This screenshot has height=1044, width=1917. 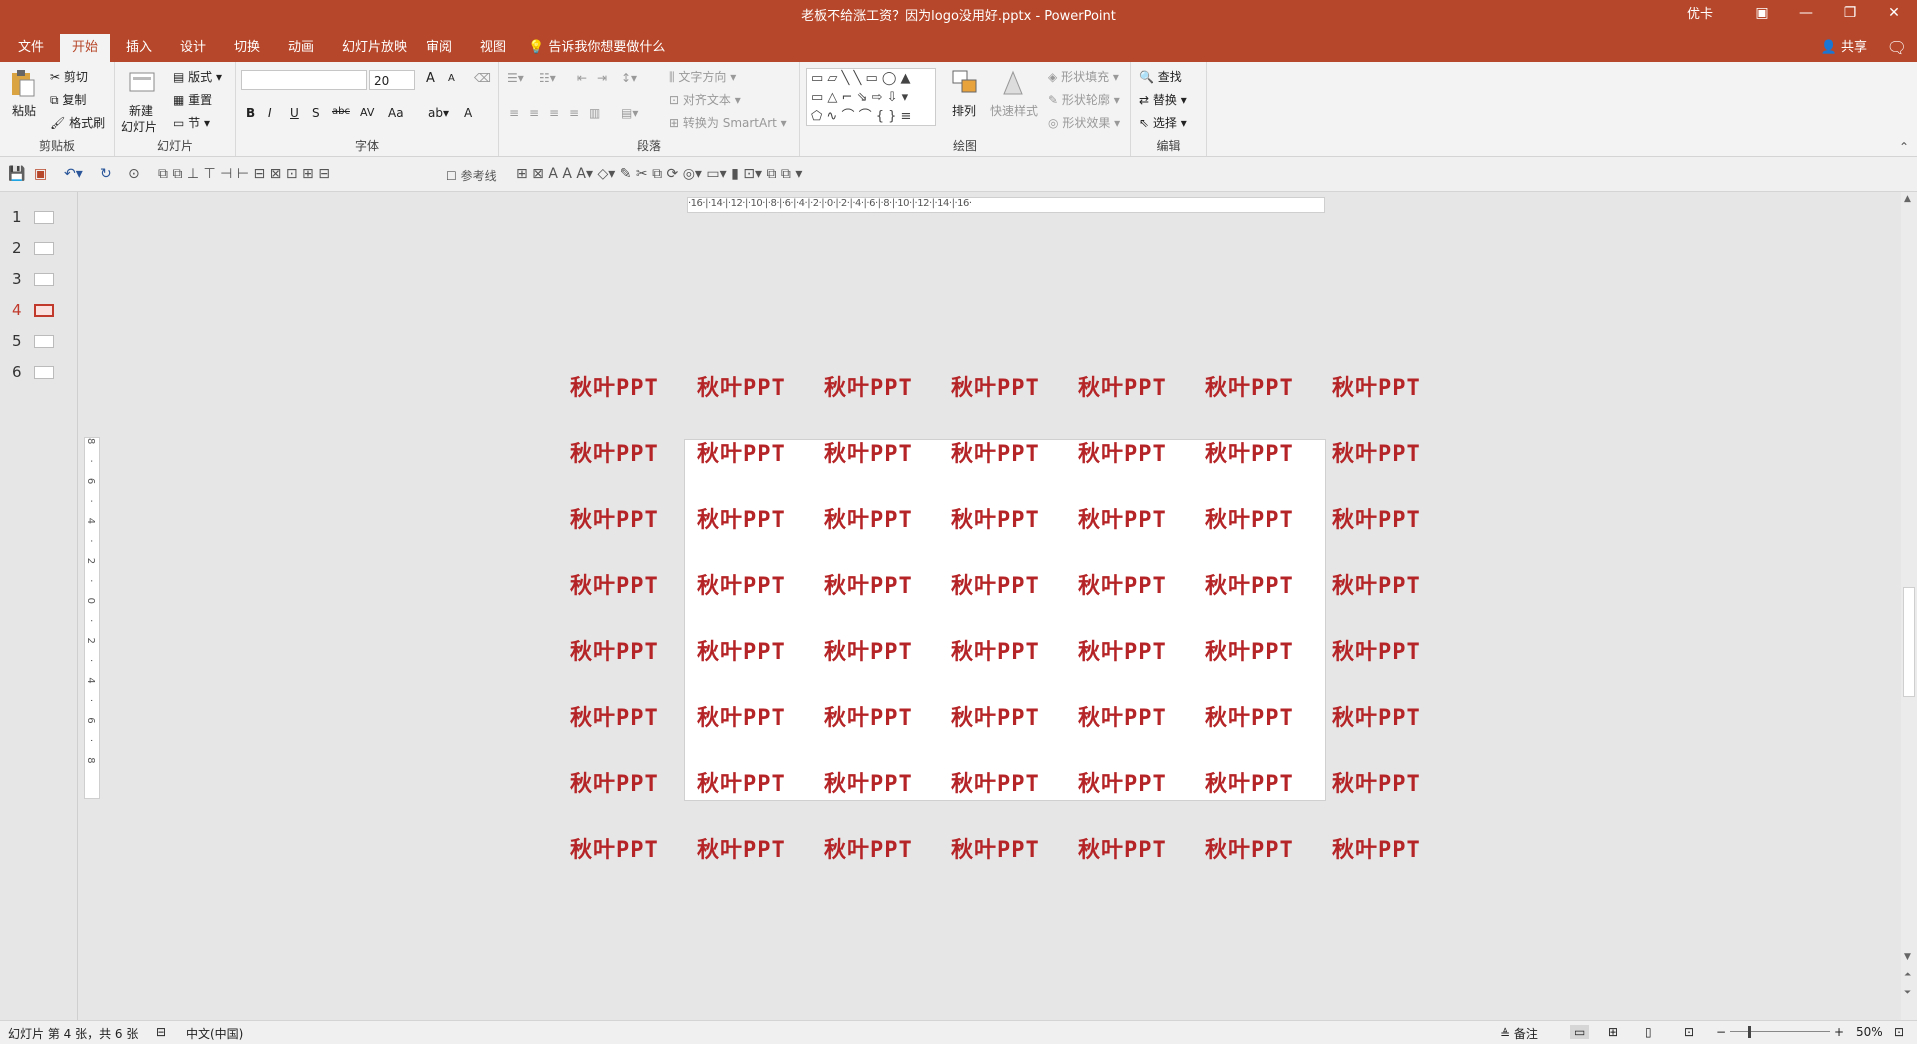 I want to click on increase-indent-icon: ⇥, so click(x=602, y=78).